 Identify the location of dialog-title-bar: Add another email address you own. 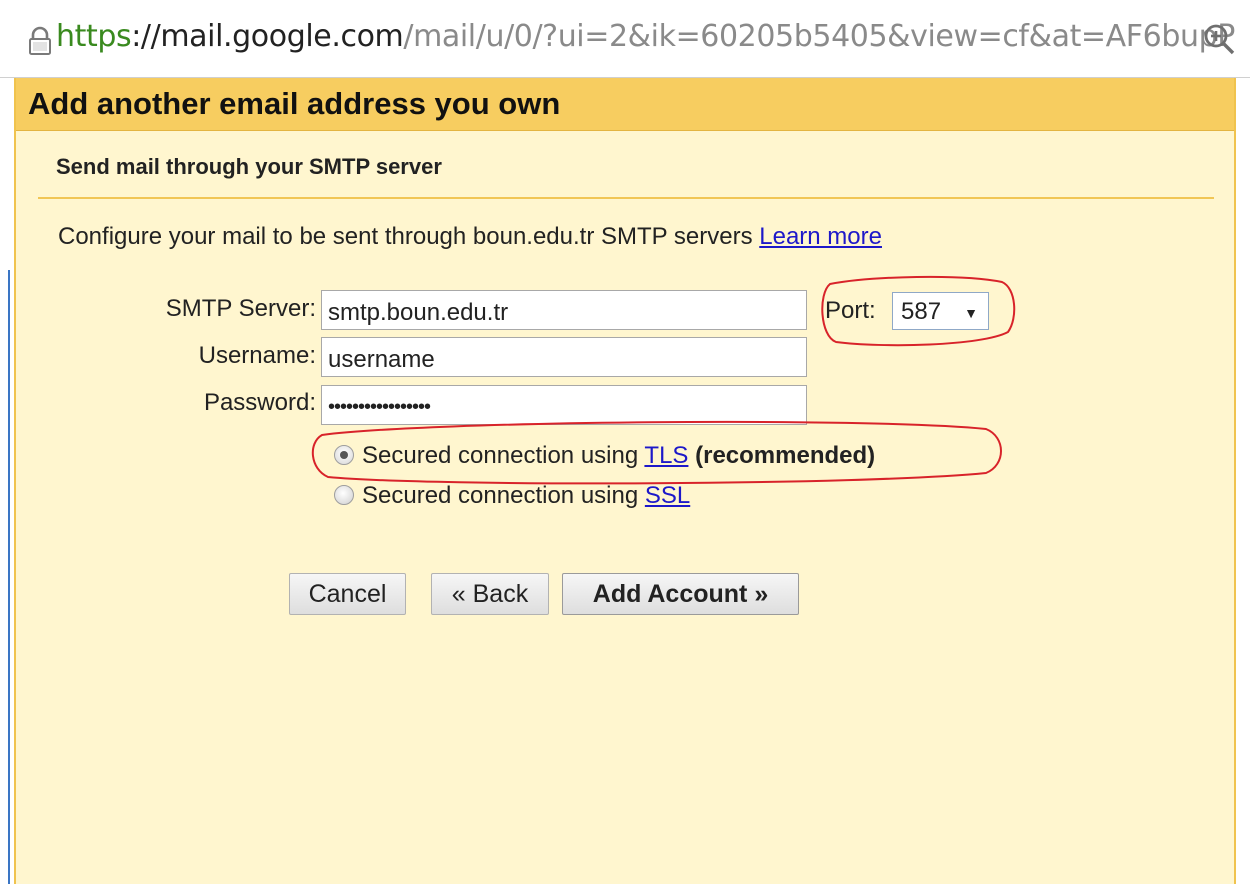
(625, 104).